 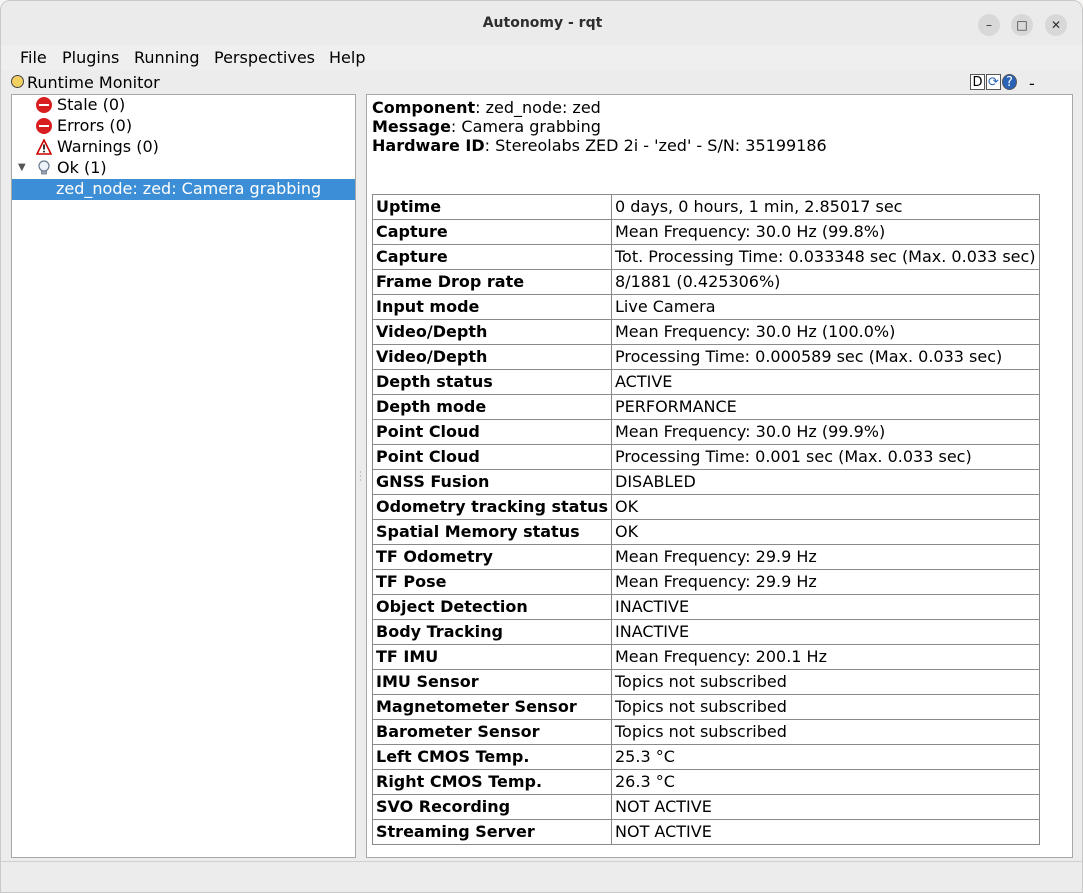 What do you see at coordinates (492, 532) in the screenshot?
I see `row-key: Spatial Memory status` at bounding box center [492, 532].